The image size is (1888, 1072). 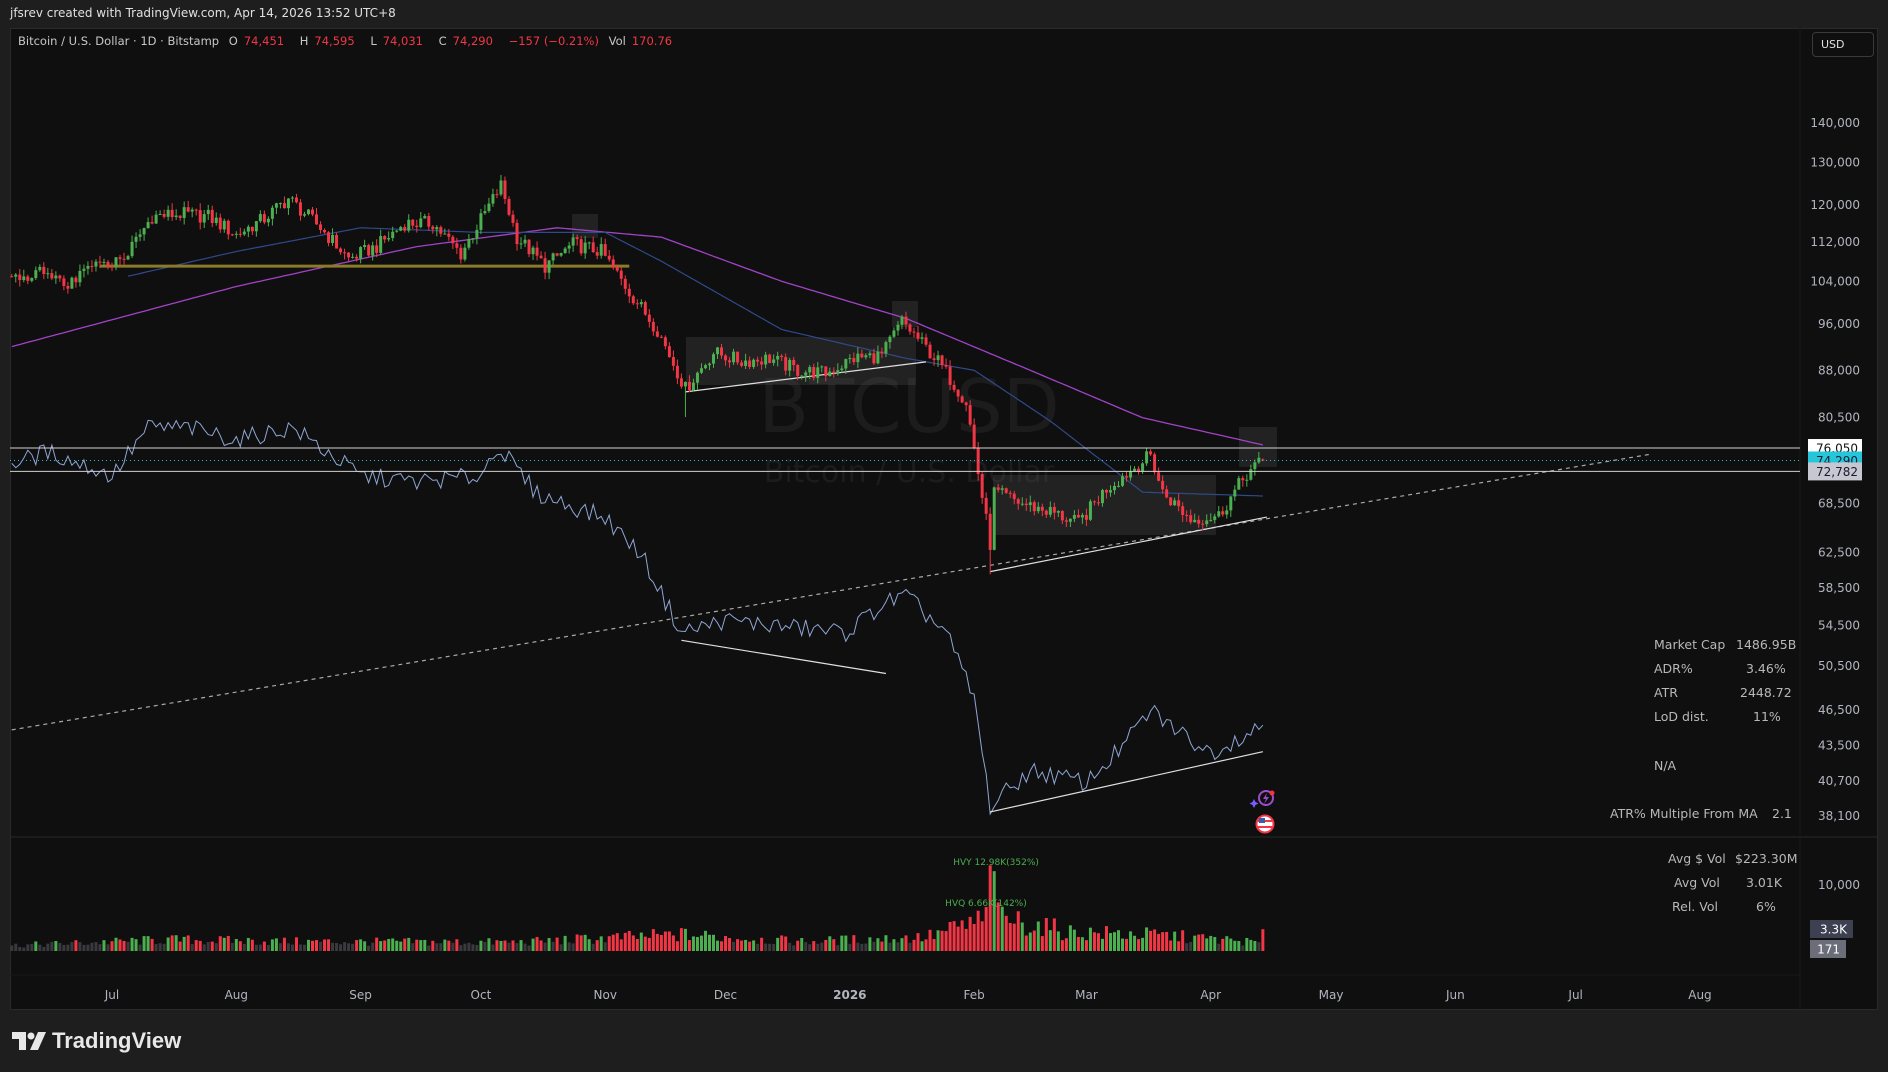 I want to click on price-tick-label: 120,000, so click(x=1835, y=205).